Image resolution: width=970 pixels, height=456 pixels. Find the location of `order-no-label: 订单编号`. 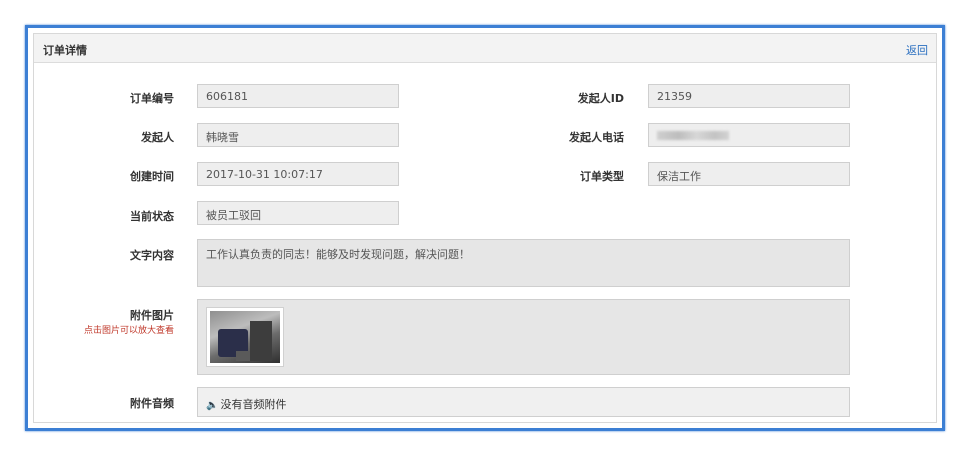

order-no-label: 订单编号 is located at coordinates (152, 98).